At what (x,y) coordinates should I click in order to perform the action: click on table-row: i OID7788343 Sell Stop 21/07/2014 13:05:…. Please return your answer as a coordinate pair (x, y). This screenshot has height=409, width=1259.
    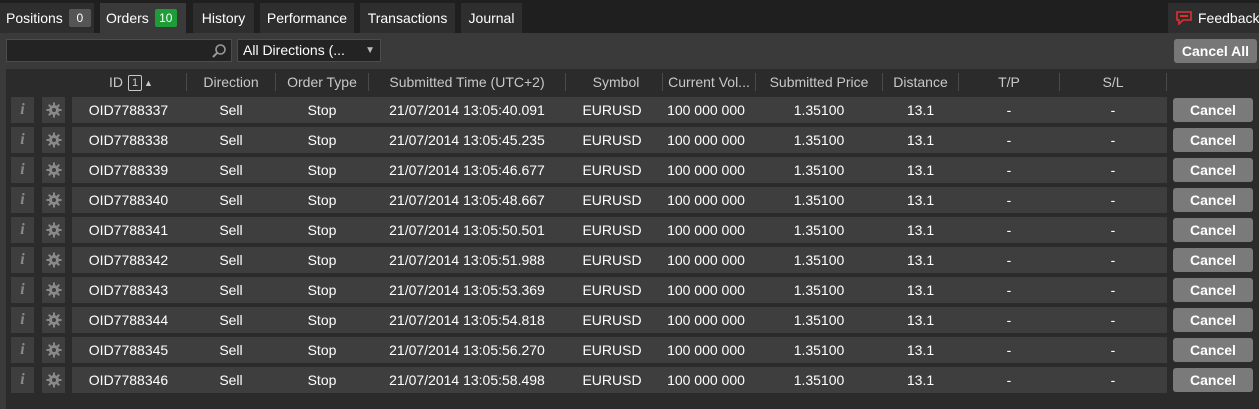
    Looking at the image, I should click on (632, 290).